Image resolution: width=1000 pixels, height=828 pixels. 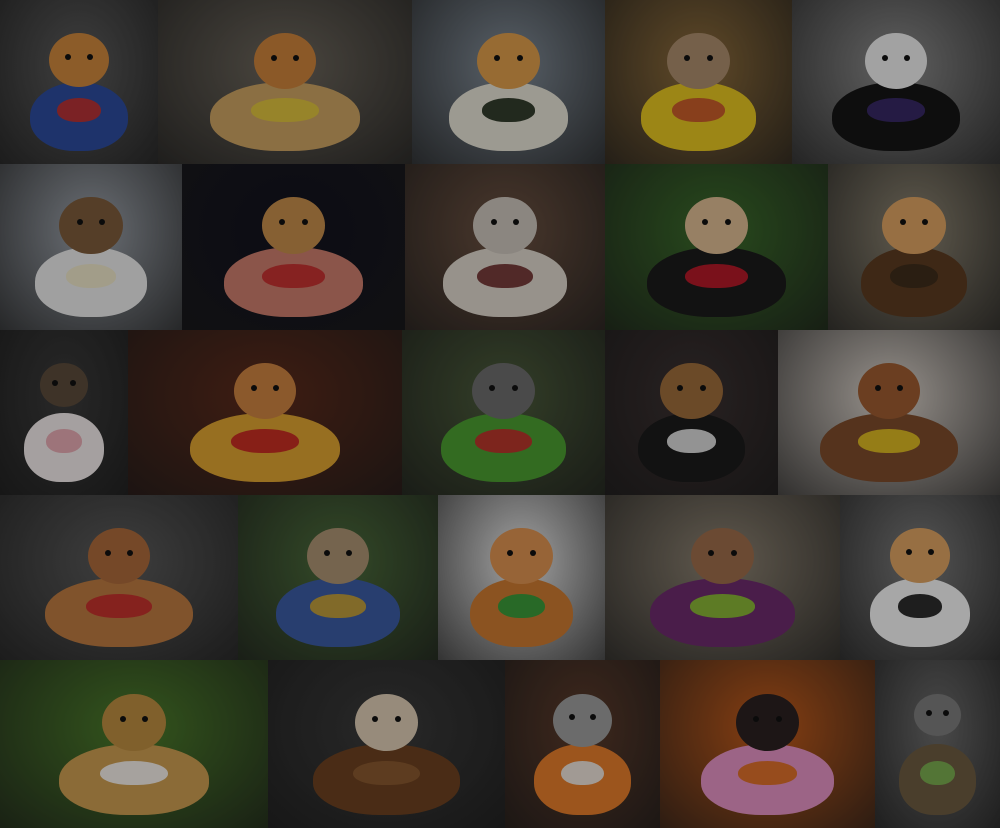 What do you see at coordinates (937, 744) in the screenshot?
I see `photo-tile-cat-yoda-costume` at bounding box center [937, 744].